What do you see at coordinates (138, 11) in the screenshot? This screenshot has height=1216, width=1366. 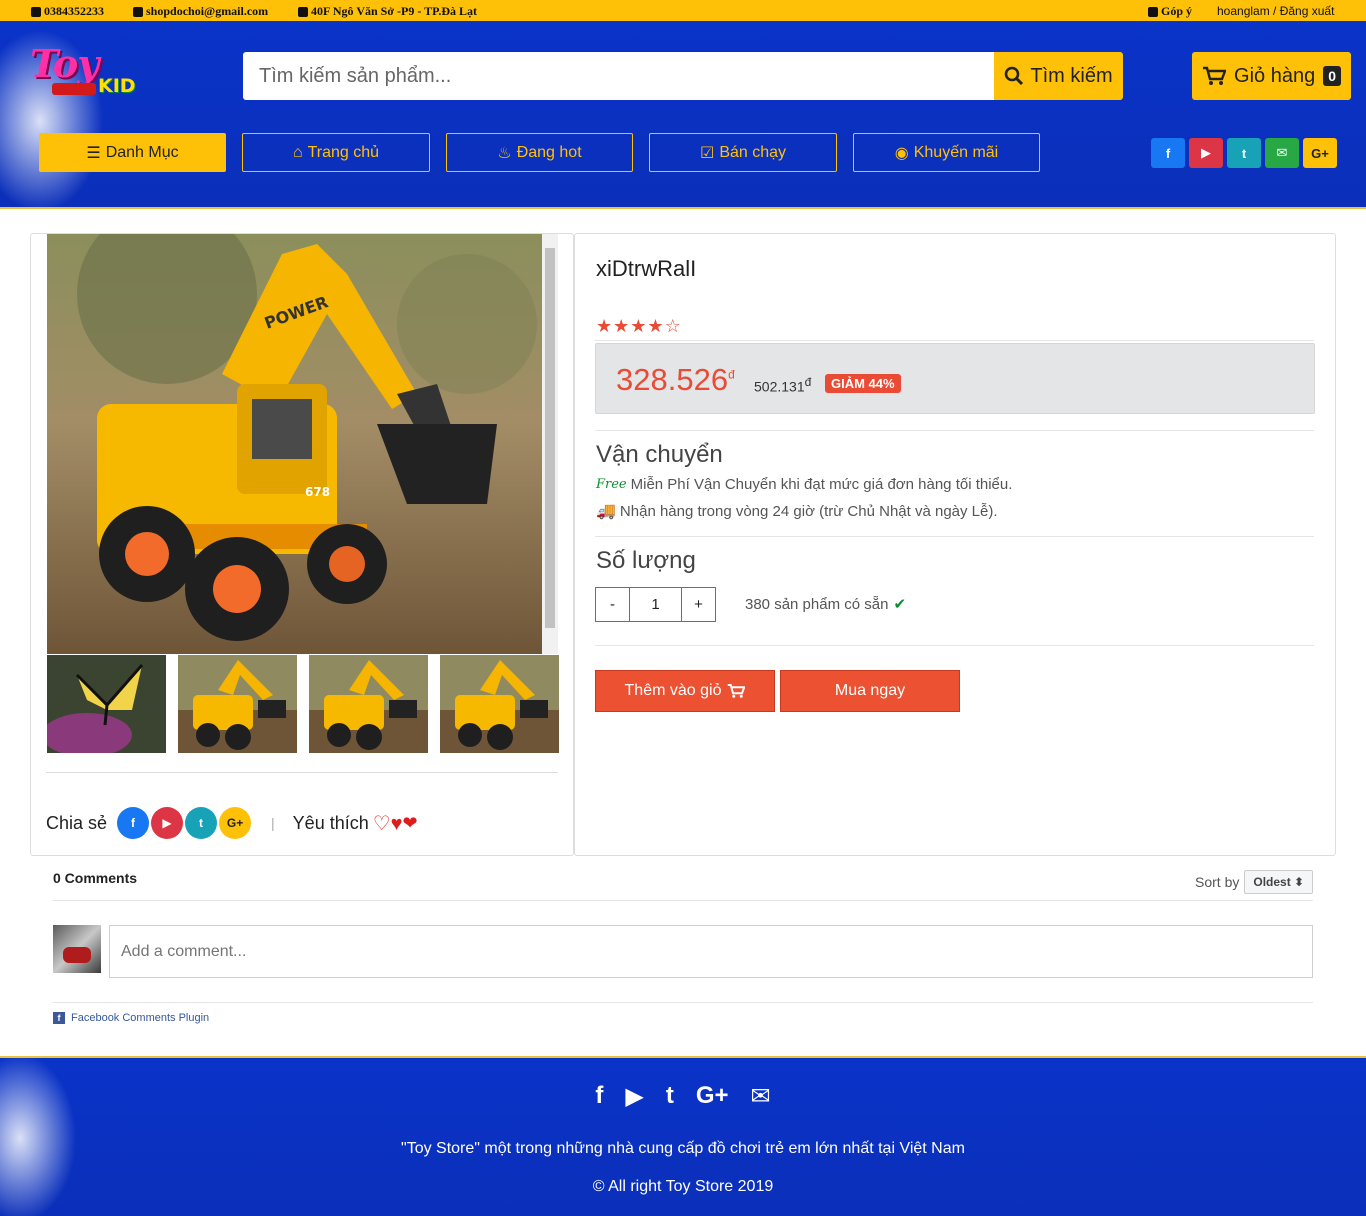 I see `envelope-icon` at bounding box center [138, 11].